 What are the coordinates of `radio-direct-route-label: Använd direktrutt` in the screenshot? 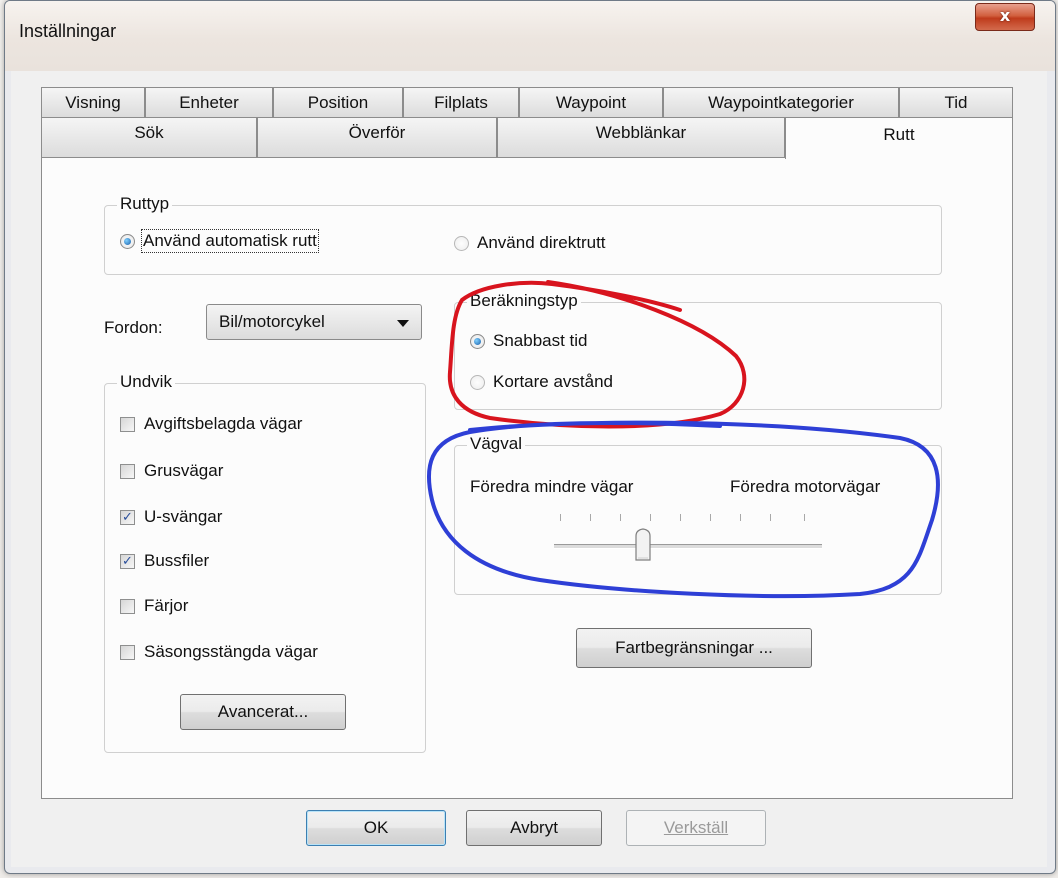 It's located at (541, 242).